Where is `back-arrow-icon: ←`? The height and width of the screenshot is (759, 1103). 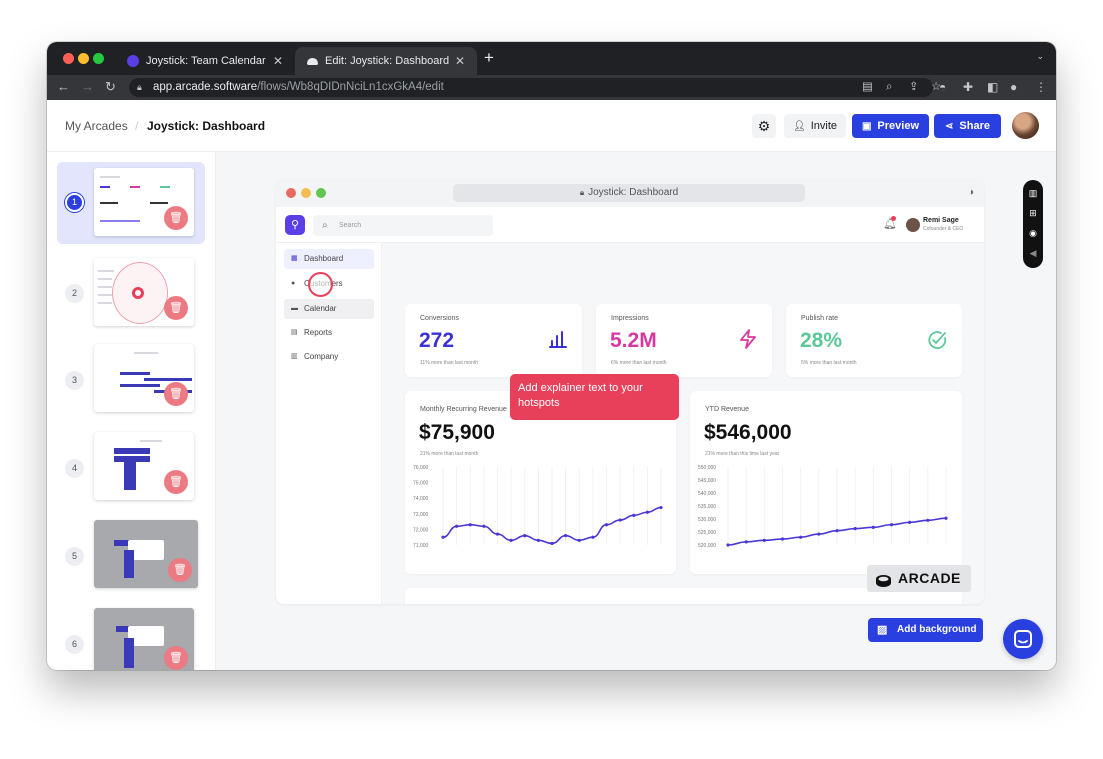
back-arrow-icon: ← is located at coordinates (63, 87).